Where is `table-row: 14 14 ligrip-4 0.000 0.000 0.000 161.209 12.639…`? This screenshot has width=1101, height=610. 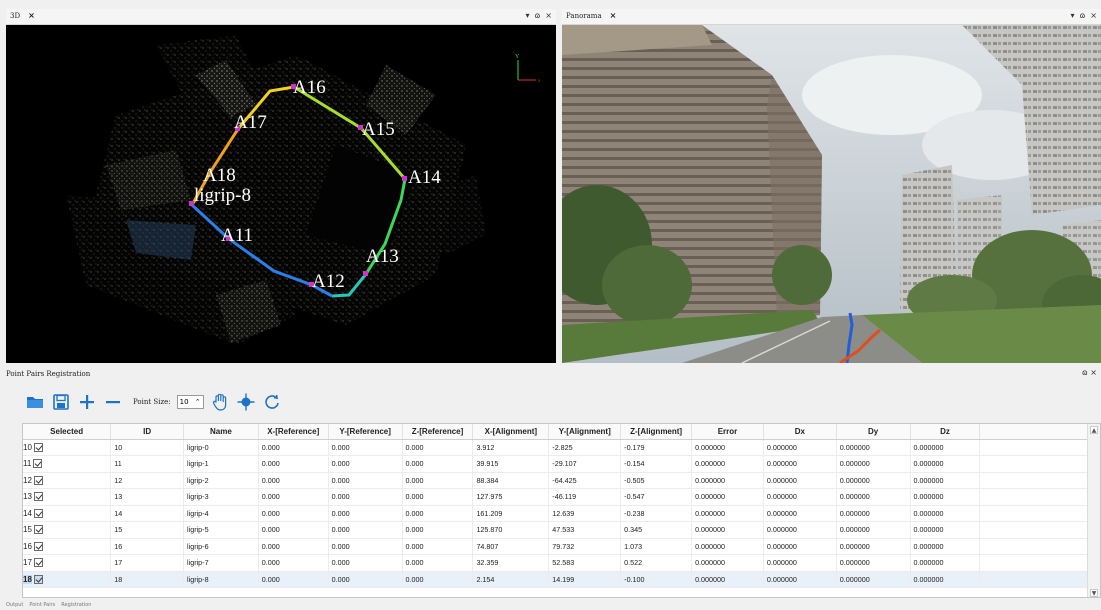
table-row: 14 14 ligrip-4 0.000 0.000 0.000 161.209 12.639… is located at coordinates (561, 513).